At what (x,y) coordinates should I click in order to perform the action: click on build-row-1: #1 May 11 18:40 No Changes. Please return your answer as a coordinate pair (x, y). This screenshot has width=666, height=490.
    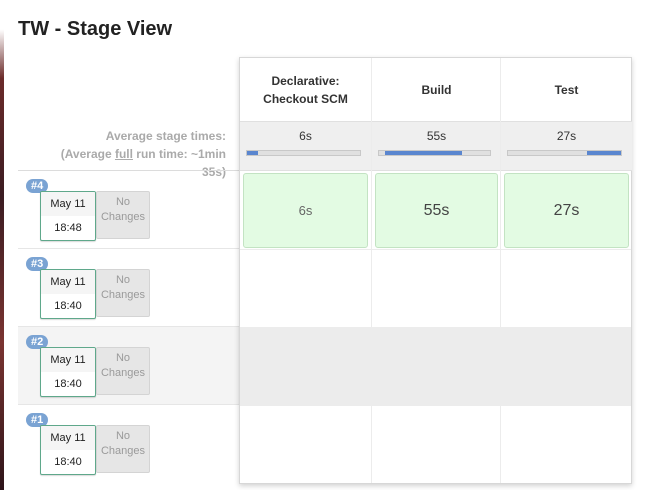
    Looking at the image, I should click on (129, 443).